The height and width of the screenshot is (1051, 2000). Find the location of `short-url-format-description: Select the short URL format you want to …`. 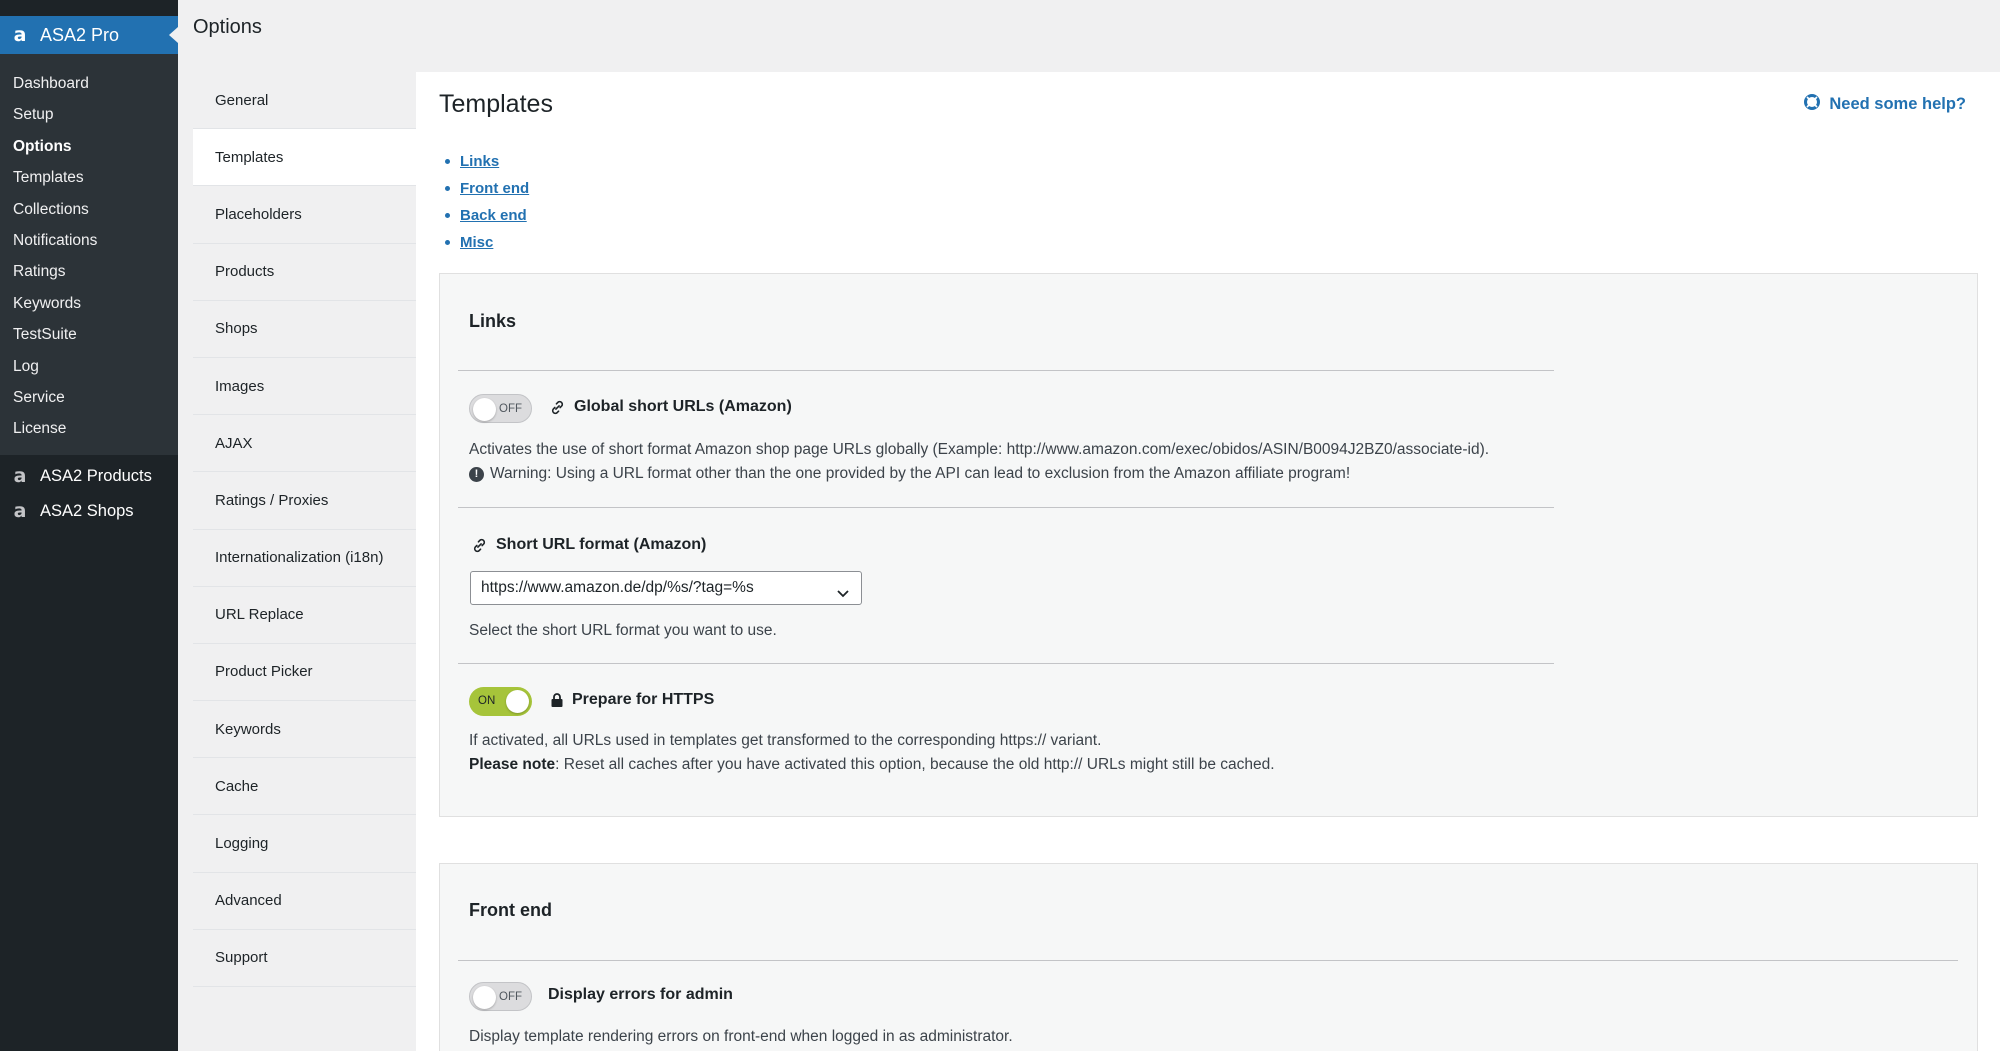

short-url-format-description: Select the short URL format you want to … is located at coordinates (623, 630).